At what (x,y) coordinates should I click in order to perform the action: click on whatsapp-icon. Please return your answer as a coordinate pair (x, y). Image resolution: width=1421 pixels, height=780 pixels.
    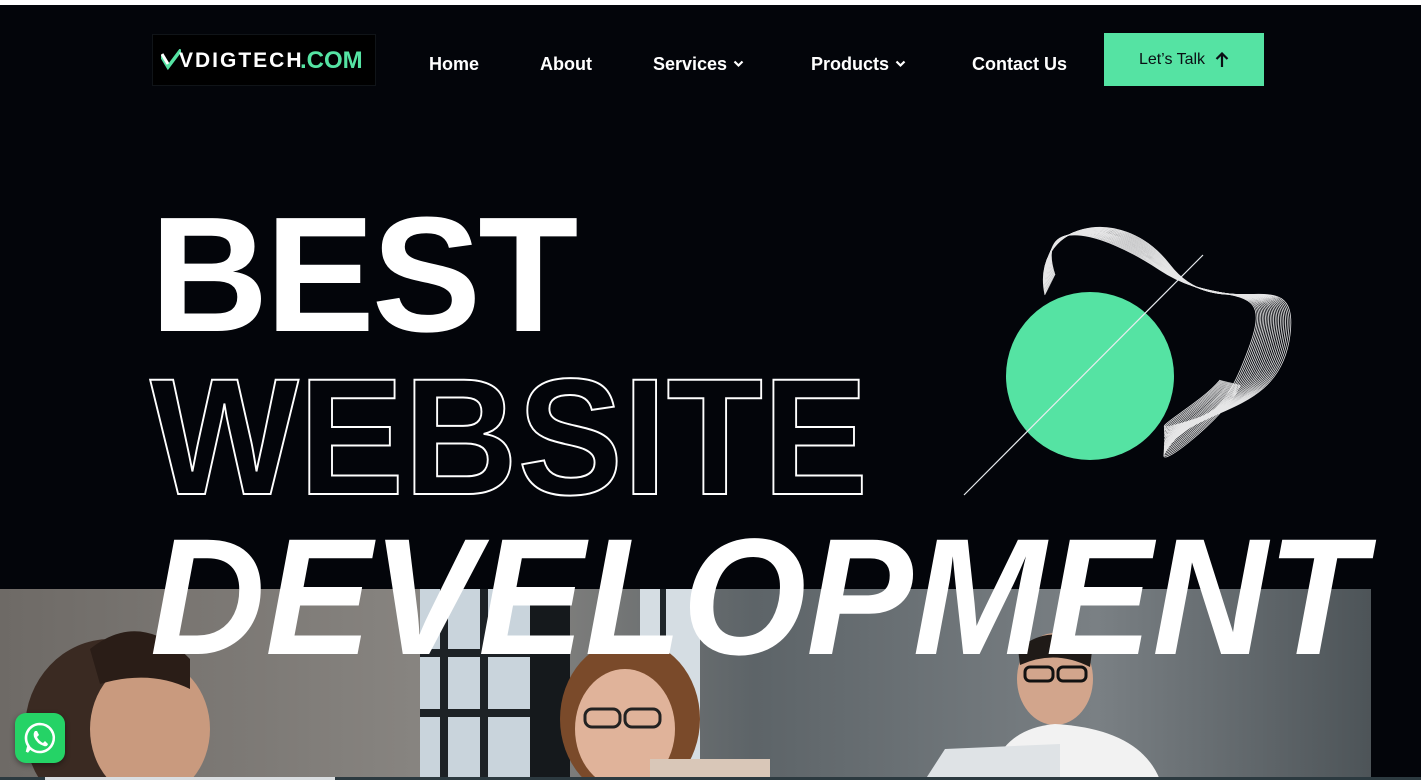
    Looking at the image, I should click on (40, 738).